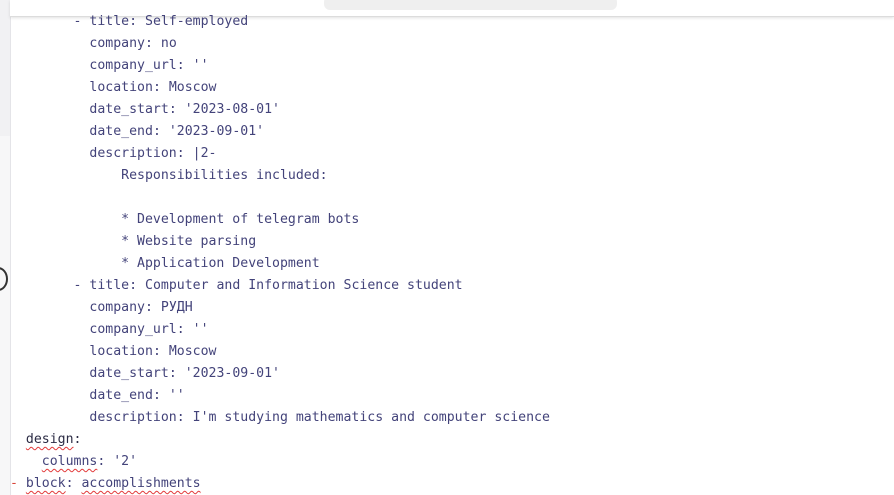 The image size is (894, 495). I want to click on code-line: * Development of telegram bots, so click(452, 220).